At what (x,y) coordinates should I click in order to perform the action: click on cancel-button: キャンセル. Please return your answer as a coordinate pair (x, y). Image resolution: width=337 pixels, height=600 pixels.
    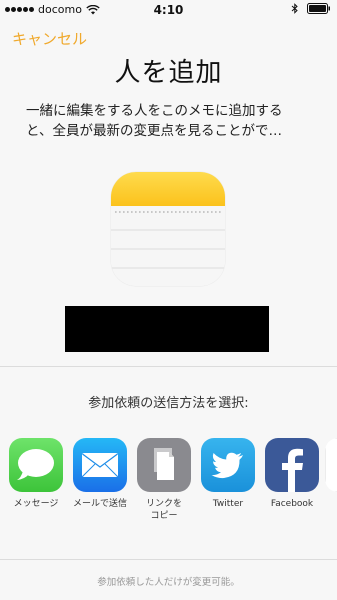
    Looking at the image, I should click on (49, 38).